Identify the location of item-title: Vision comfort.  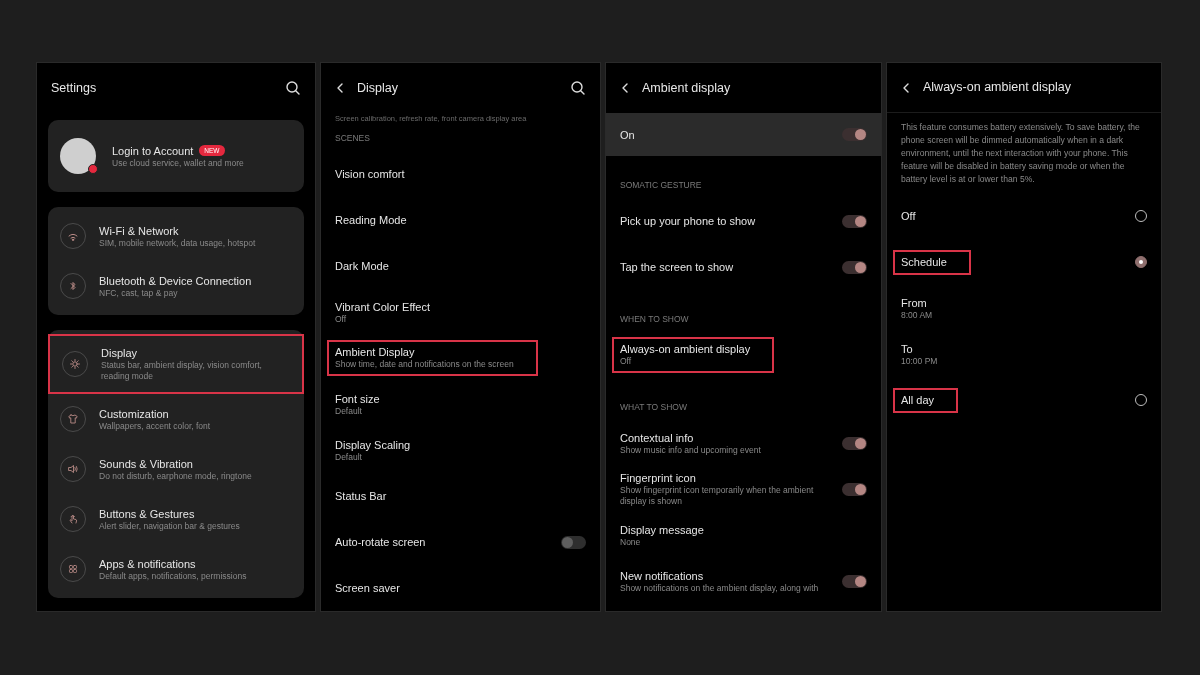
(370, 174).